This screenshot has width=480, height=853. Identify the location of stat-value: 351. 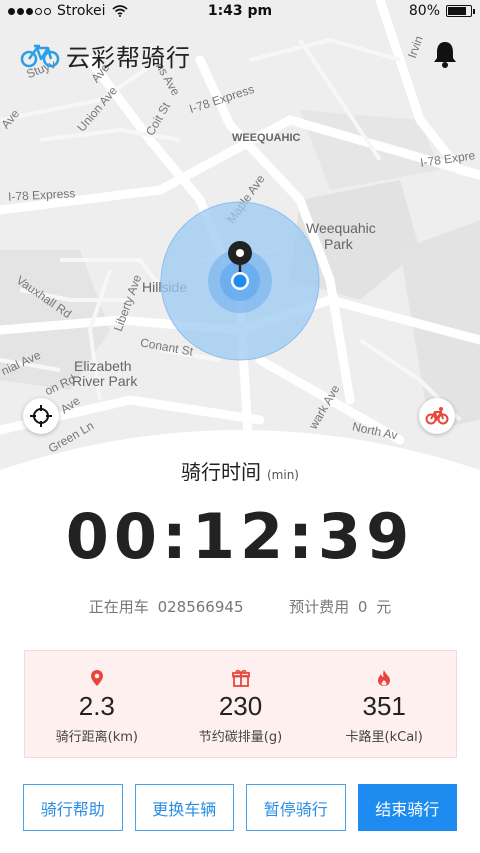
(384, 706).